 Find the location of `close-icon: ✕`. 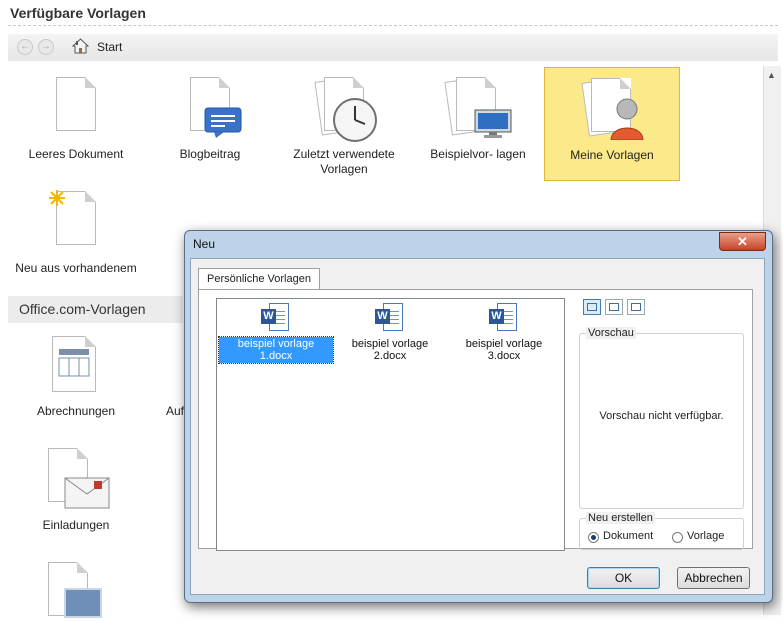

close-icon: ✕ is located at coordinates (742, 241).